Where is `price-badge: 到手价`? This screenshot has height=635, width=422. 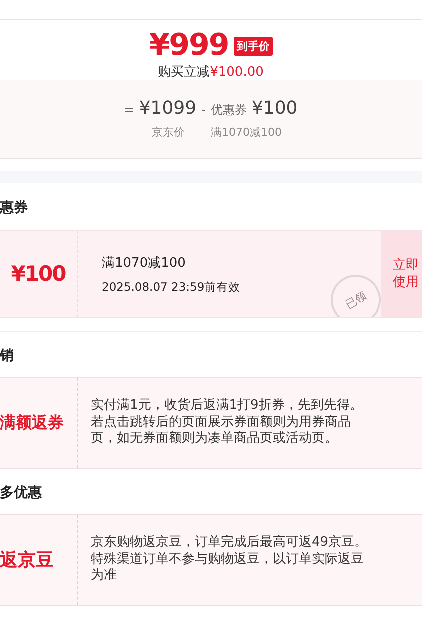 price-badge: 到手价 is located at coordinates (253, 46).